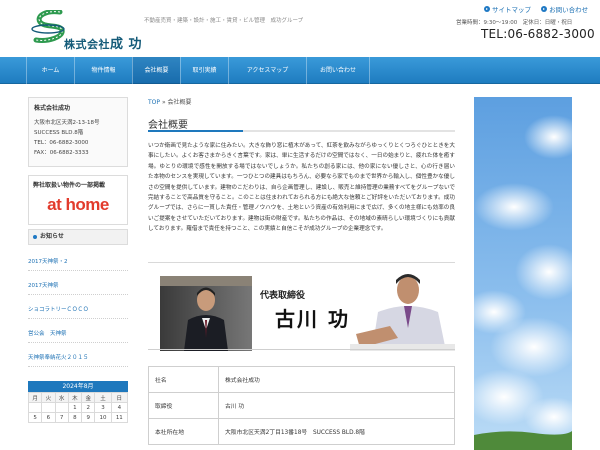  Describe the element at coordinates (532, 9) in the screenshot. I see `utility-links: サイトマップ お問い合わせ` at that location.